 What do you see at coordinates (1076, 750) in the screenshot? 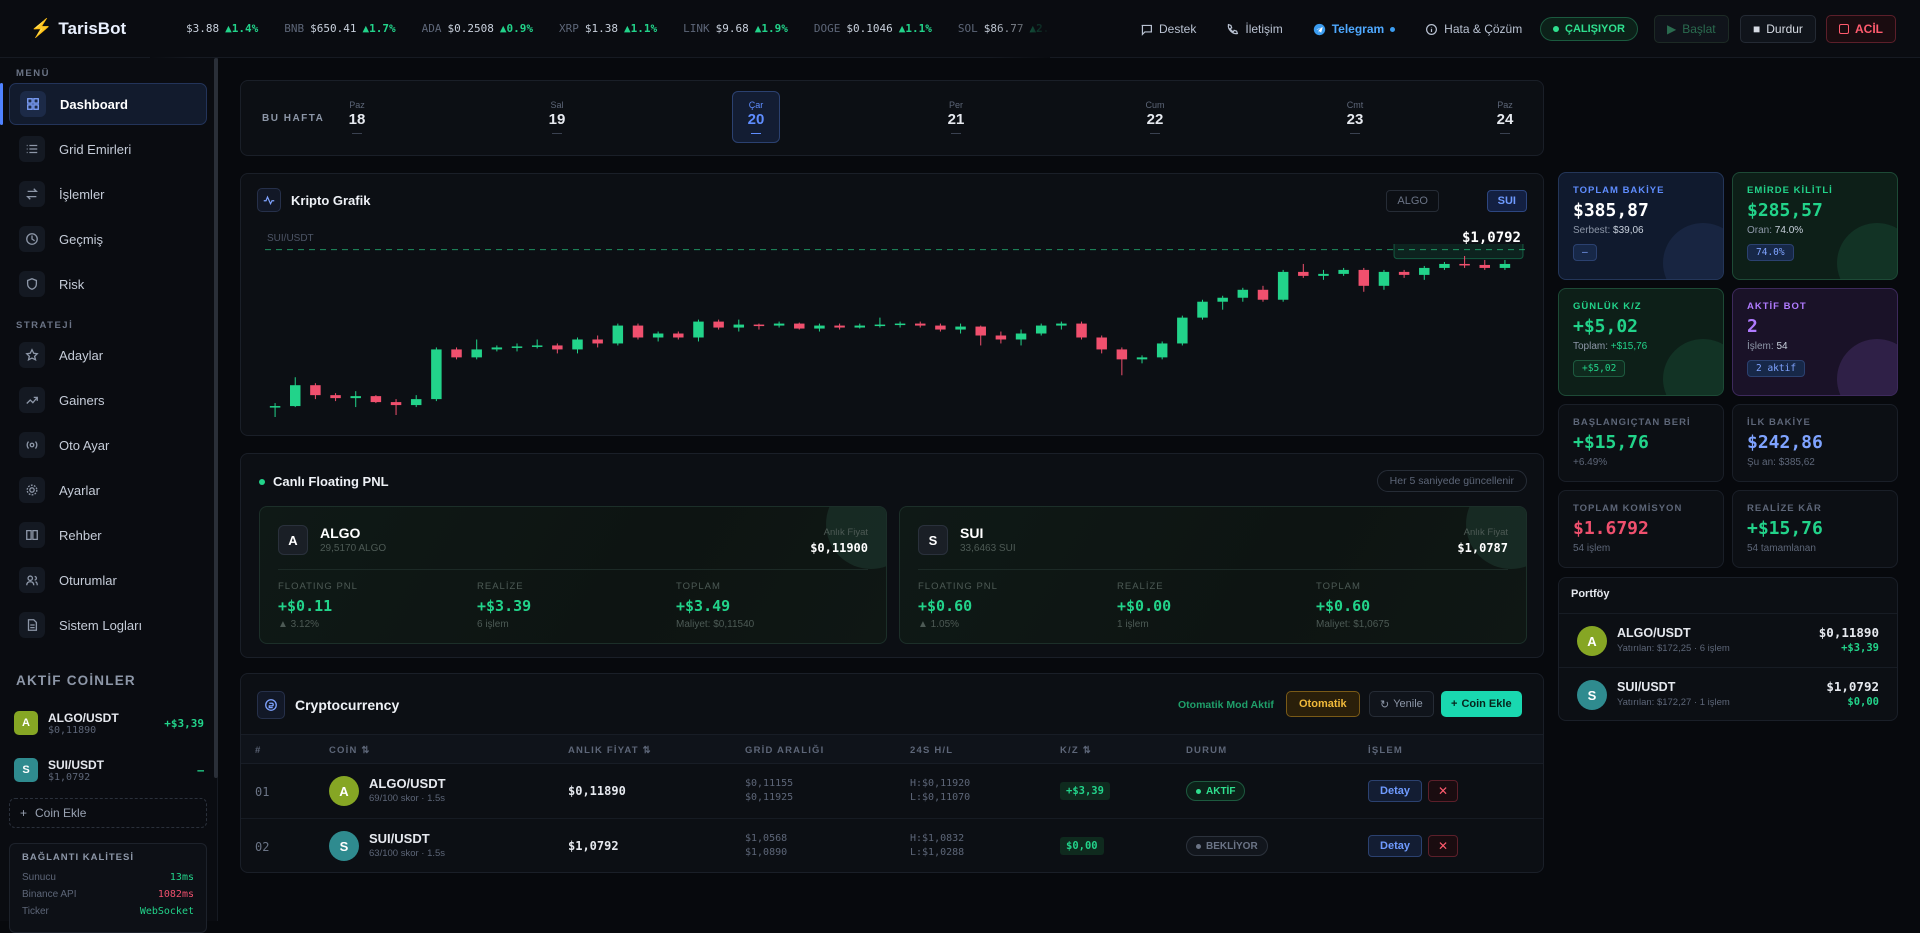
I see `sortable-header: K/Z ⇅` at bounding box center [1076, 750].